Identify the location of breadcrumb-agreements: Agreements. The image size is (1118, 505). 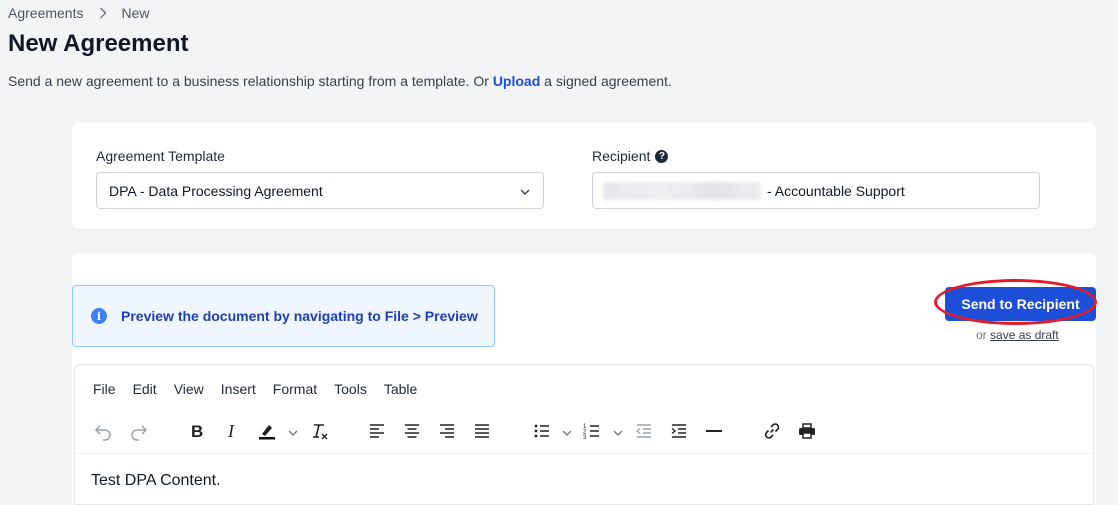
(45, 13).